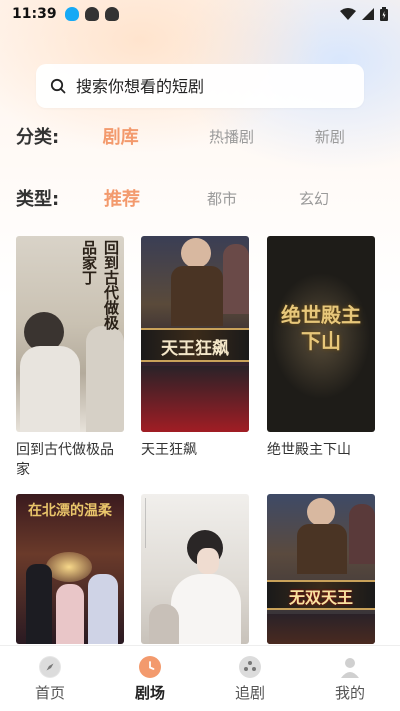 The height and width of the screenshot is (711, 400). I want to click on drama-card: 绝世殿主下山 绝世殿主下山, so click(321, 348).